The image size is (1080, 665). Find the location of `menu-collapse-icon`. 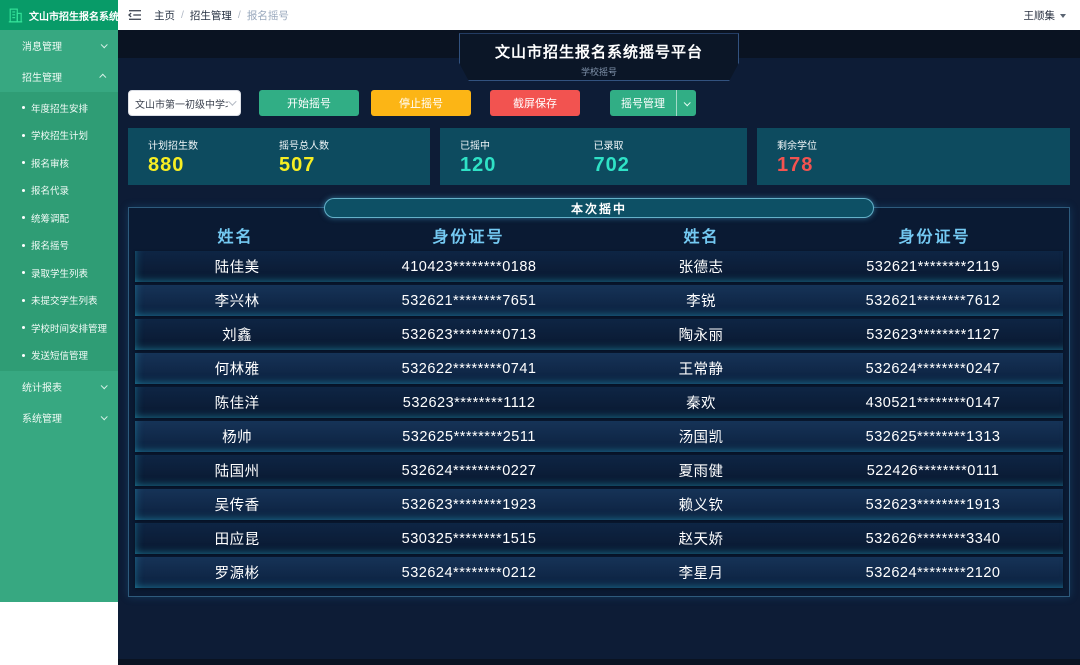

menu-collapse-icon is located at coordinates (135, 15).